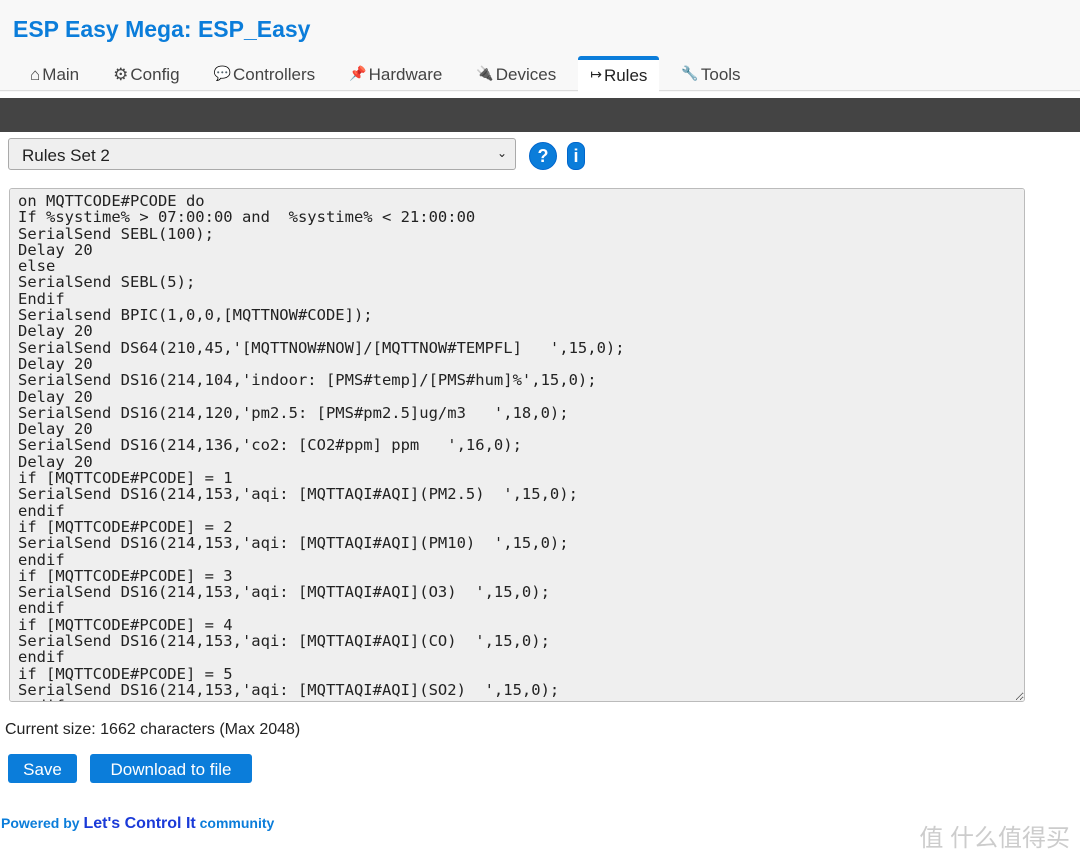 This screenshot has width=1080, height=862. What do you see at coordinates (155, 74) in the screenshot?
I see `tab-label: Config` at bounding box center [155, 74].